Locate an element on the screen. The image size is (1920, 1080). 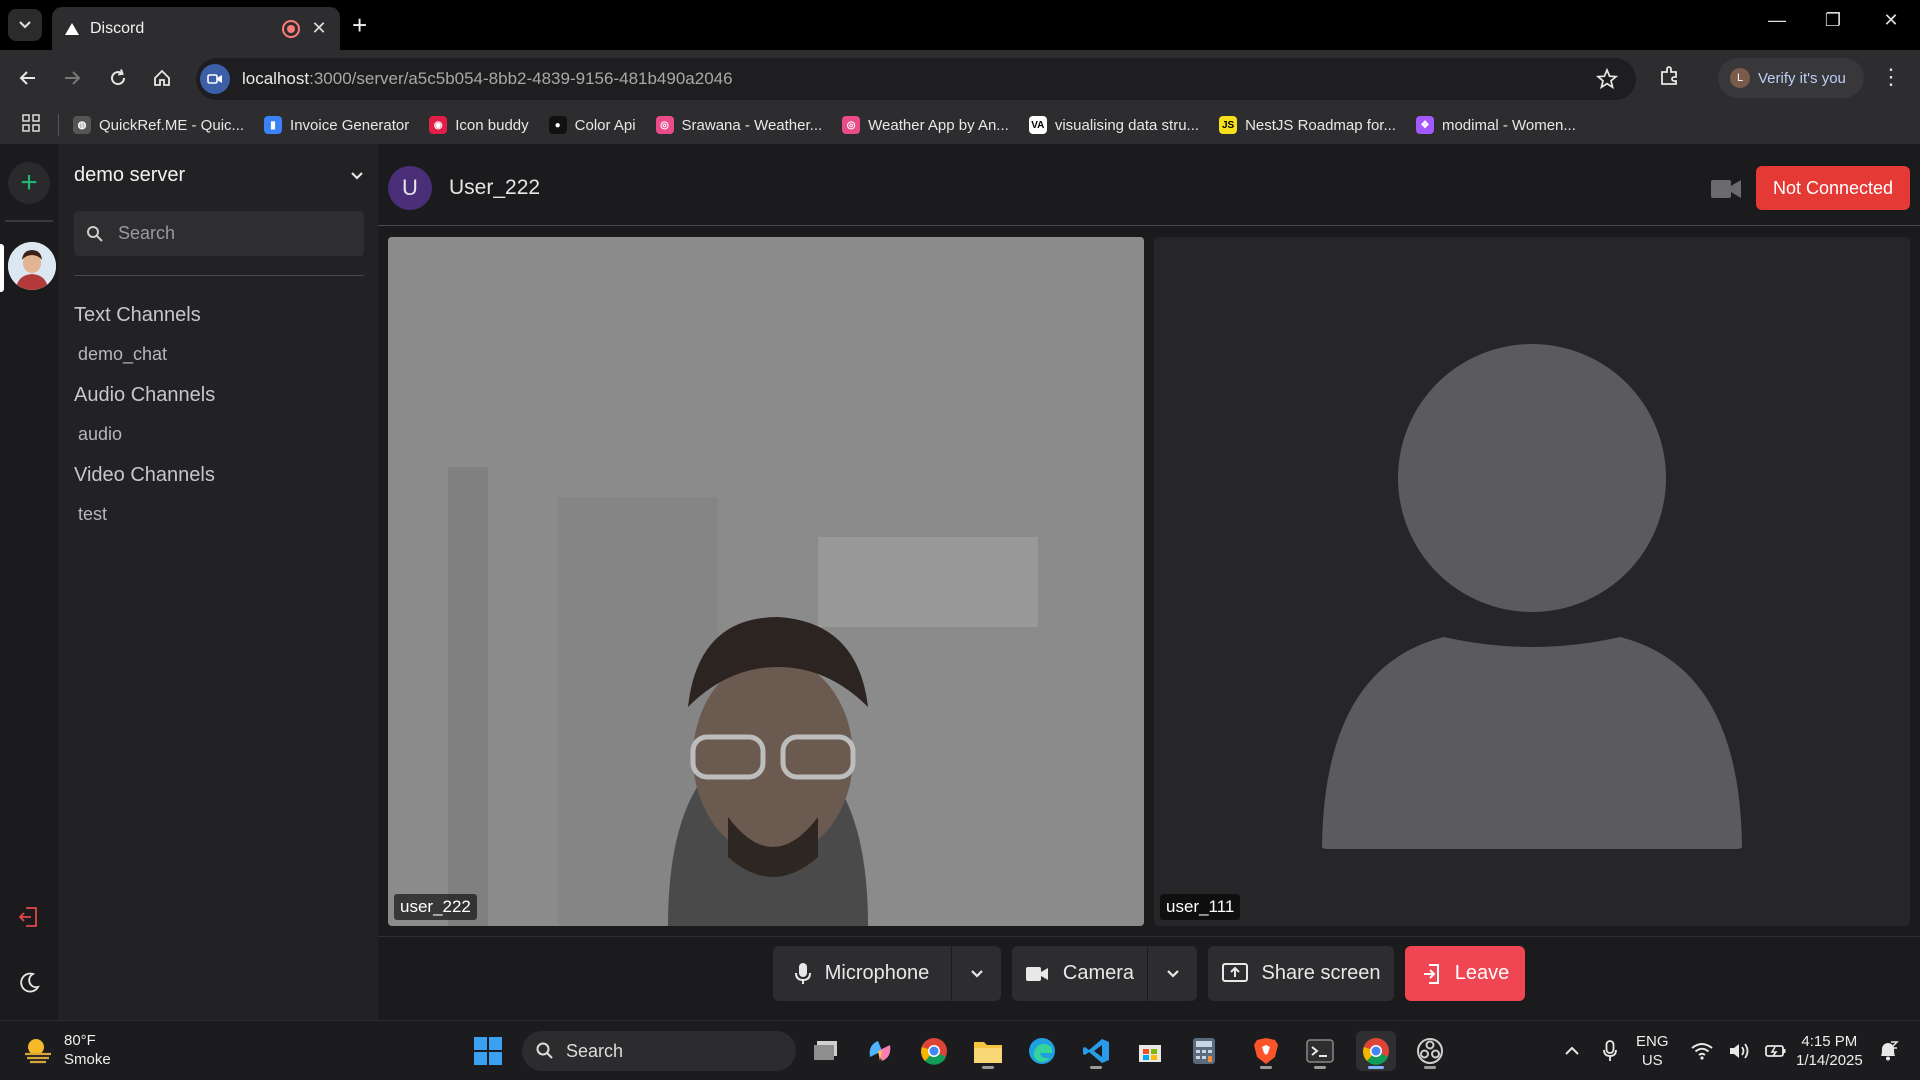
close-window-button: ✕ is located at coordinates (1891, 20).